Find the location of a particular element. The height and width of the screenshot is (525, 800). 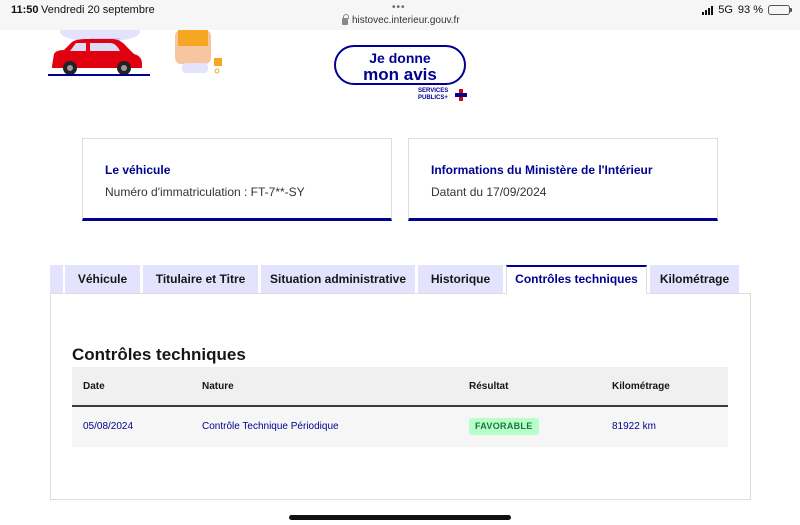

services-publics-logo: SERVICES PUBLICS+ is located at coordinates (433, 95).